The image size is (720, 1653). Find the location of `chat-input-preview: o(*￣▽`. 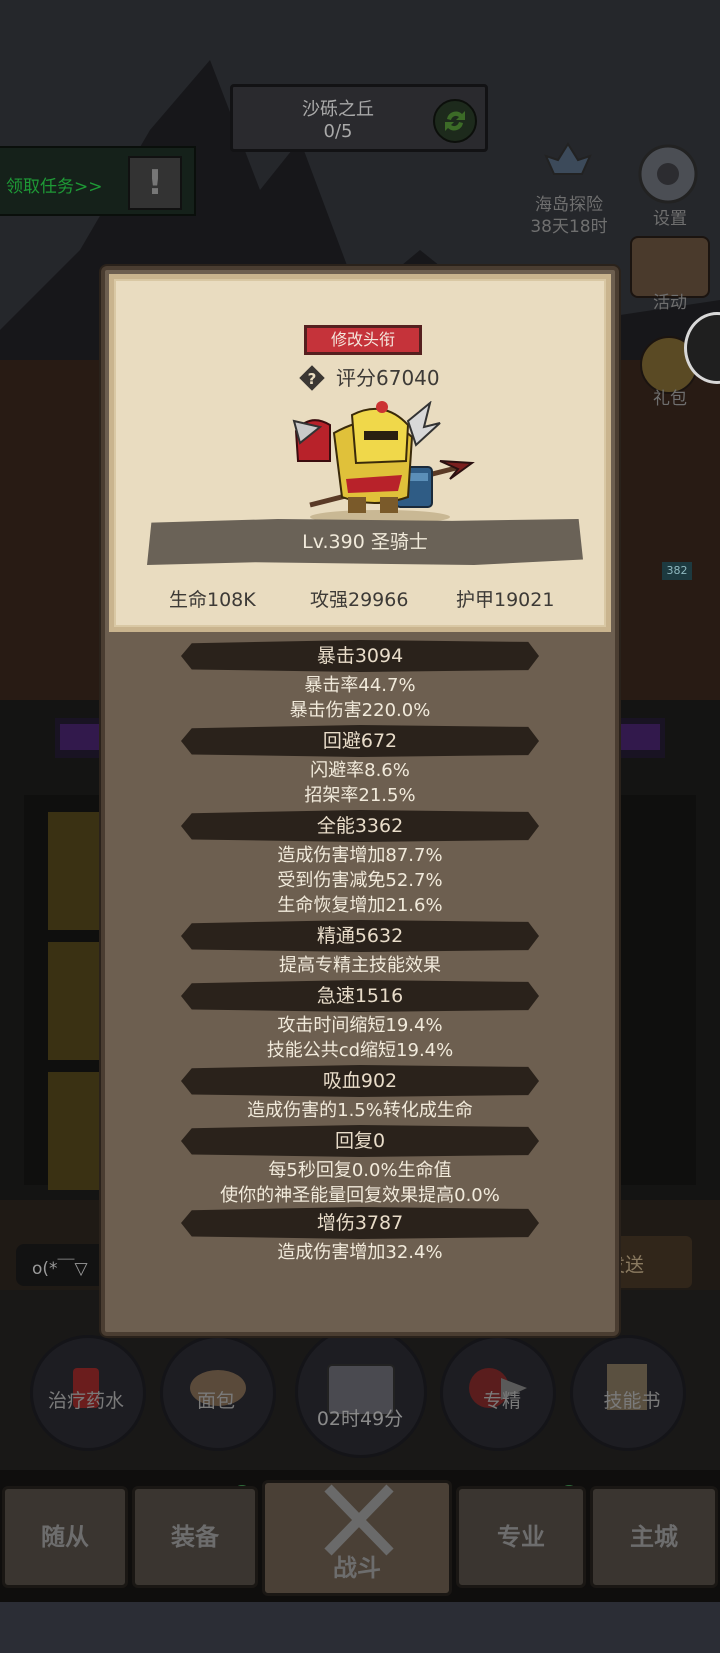

chat-input-preview: o(*￣▽ is located at coordinates (60, 1266).